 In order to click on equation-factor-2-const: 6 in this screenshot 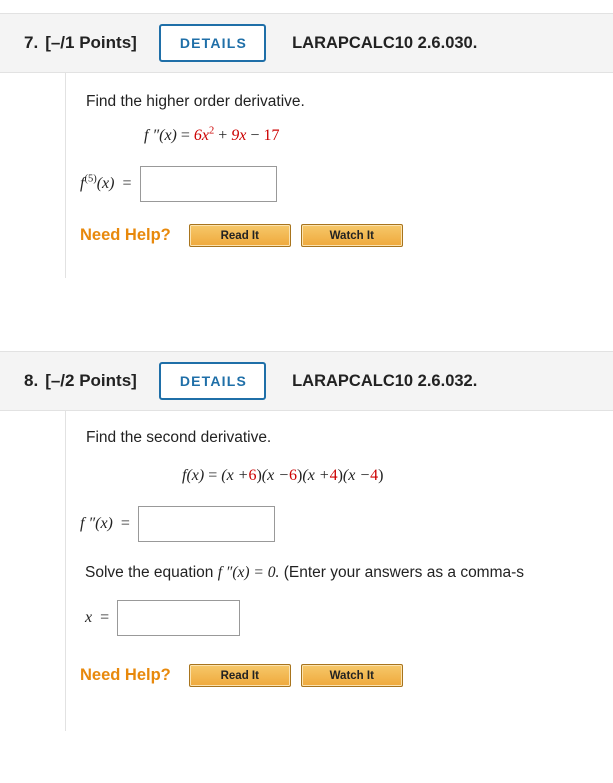, I will do `click(293, 475)`.